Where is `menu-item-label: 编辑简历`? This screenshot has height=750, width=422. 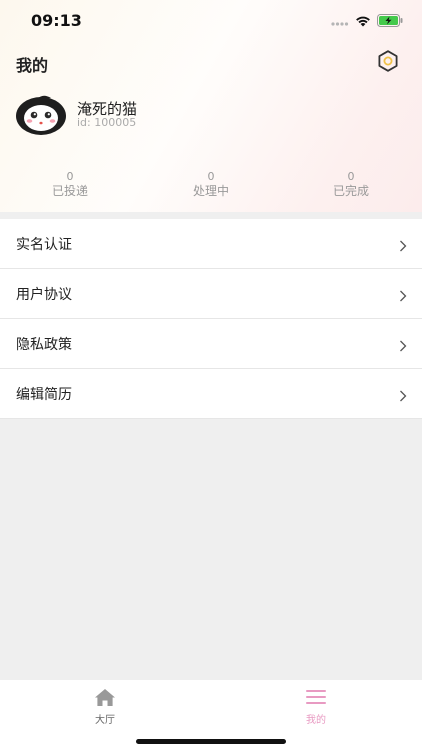 menu-item-label: 编辑简历 is located at coordinates (44, 394).